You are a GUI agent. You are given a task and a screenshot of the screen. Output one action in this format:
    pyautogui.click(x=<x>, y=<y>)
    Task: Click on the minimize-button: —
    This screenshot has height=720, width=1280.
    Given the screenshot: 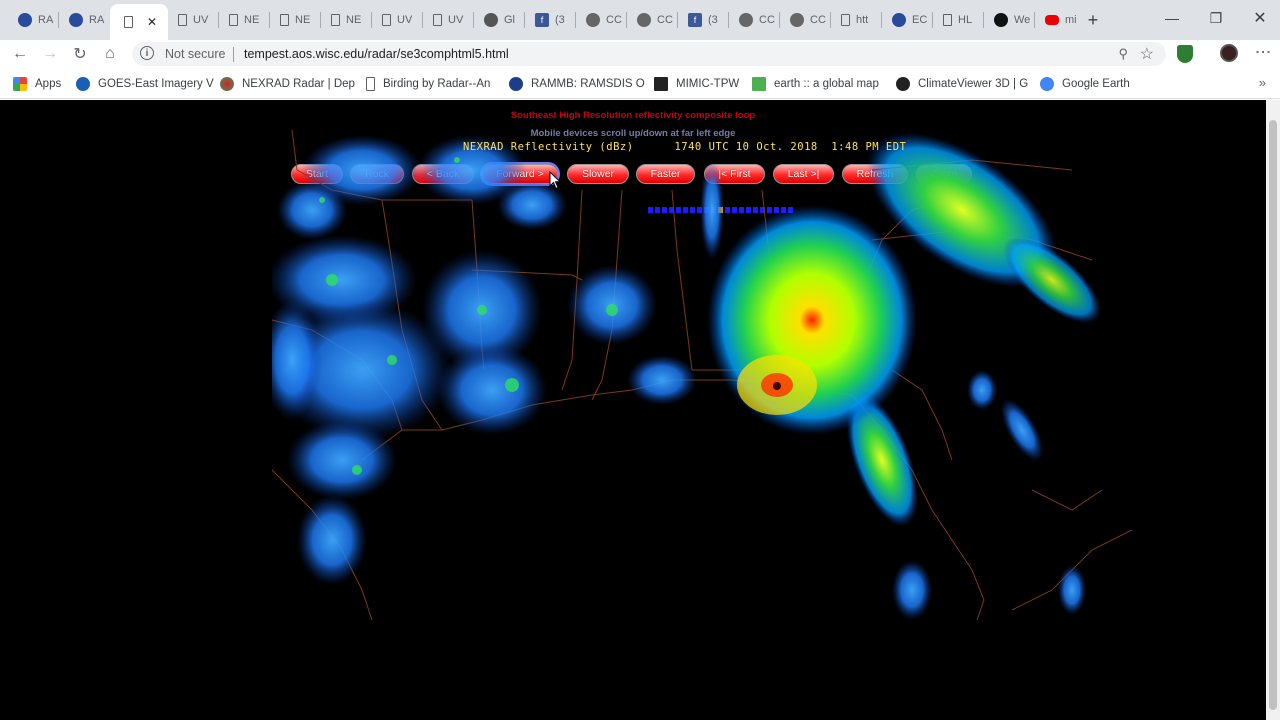 What is the action you would take?
    pyautogui.click(x=1172, y=18)
    